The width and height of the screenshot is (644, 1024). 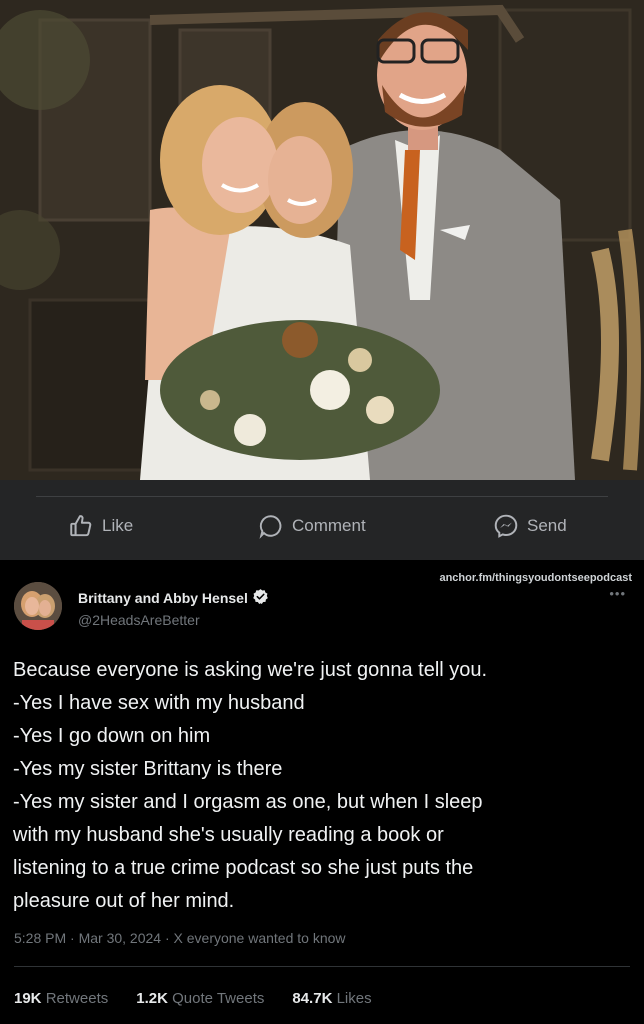 What do you see at coordinates (260, 598) in the screenshot?
I see `verified-badge-icon` at bounding box center [260, 598].